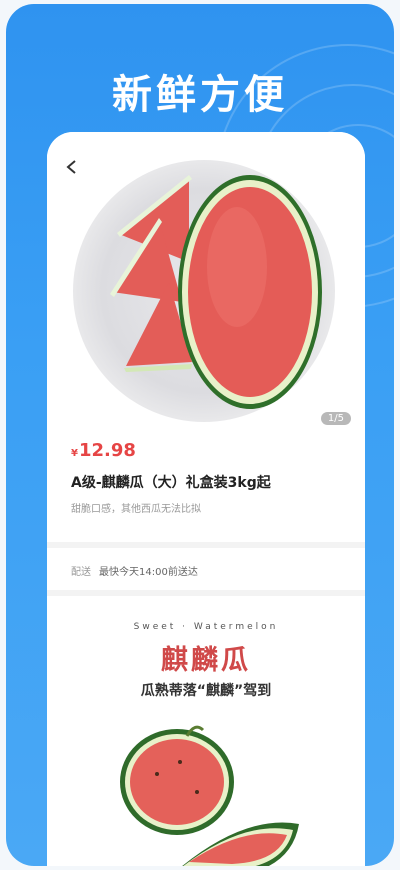 The height and width of the screenshot is (870, 400). What do you see at coordinates (216, 292) in the screenshot?
I see `watermelon-image` at bounding box center [216, 292].